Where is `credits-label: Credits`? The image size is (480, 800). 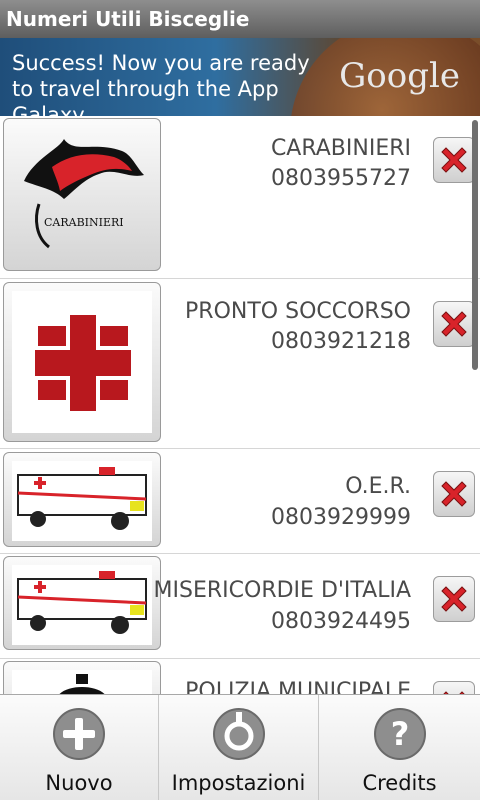 credits-label: Credits is located at coordinates (399, 783).